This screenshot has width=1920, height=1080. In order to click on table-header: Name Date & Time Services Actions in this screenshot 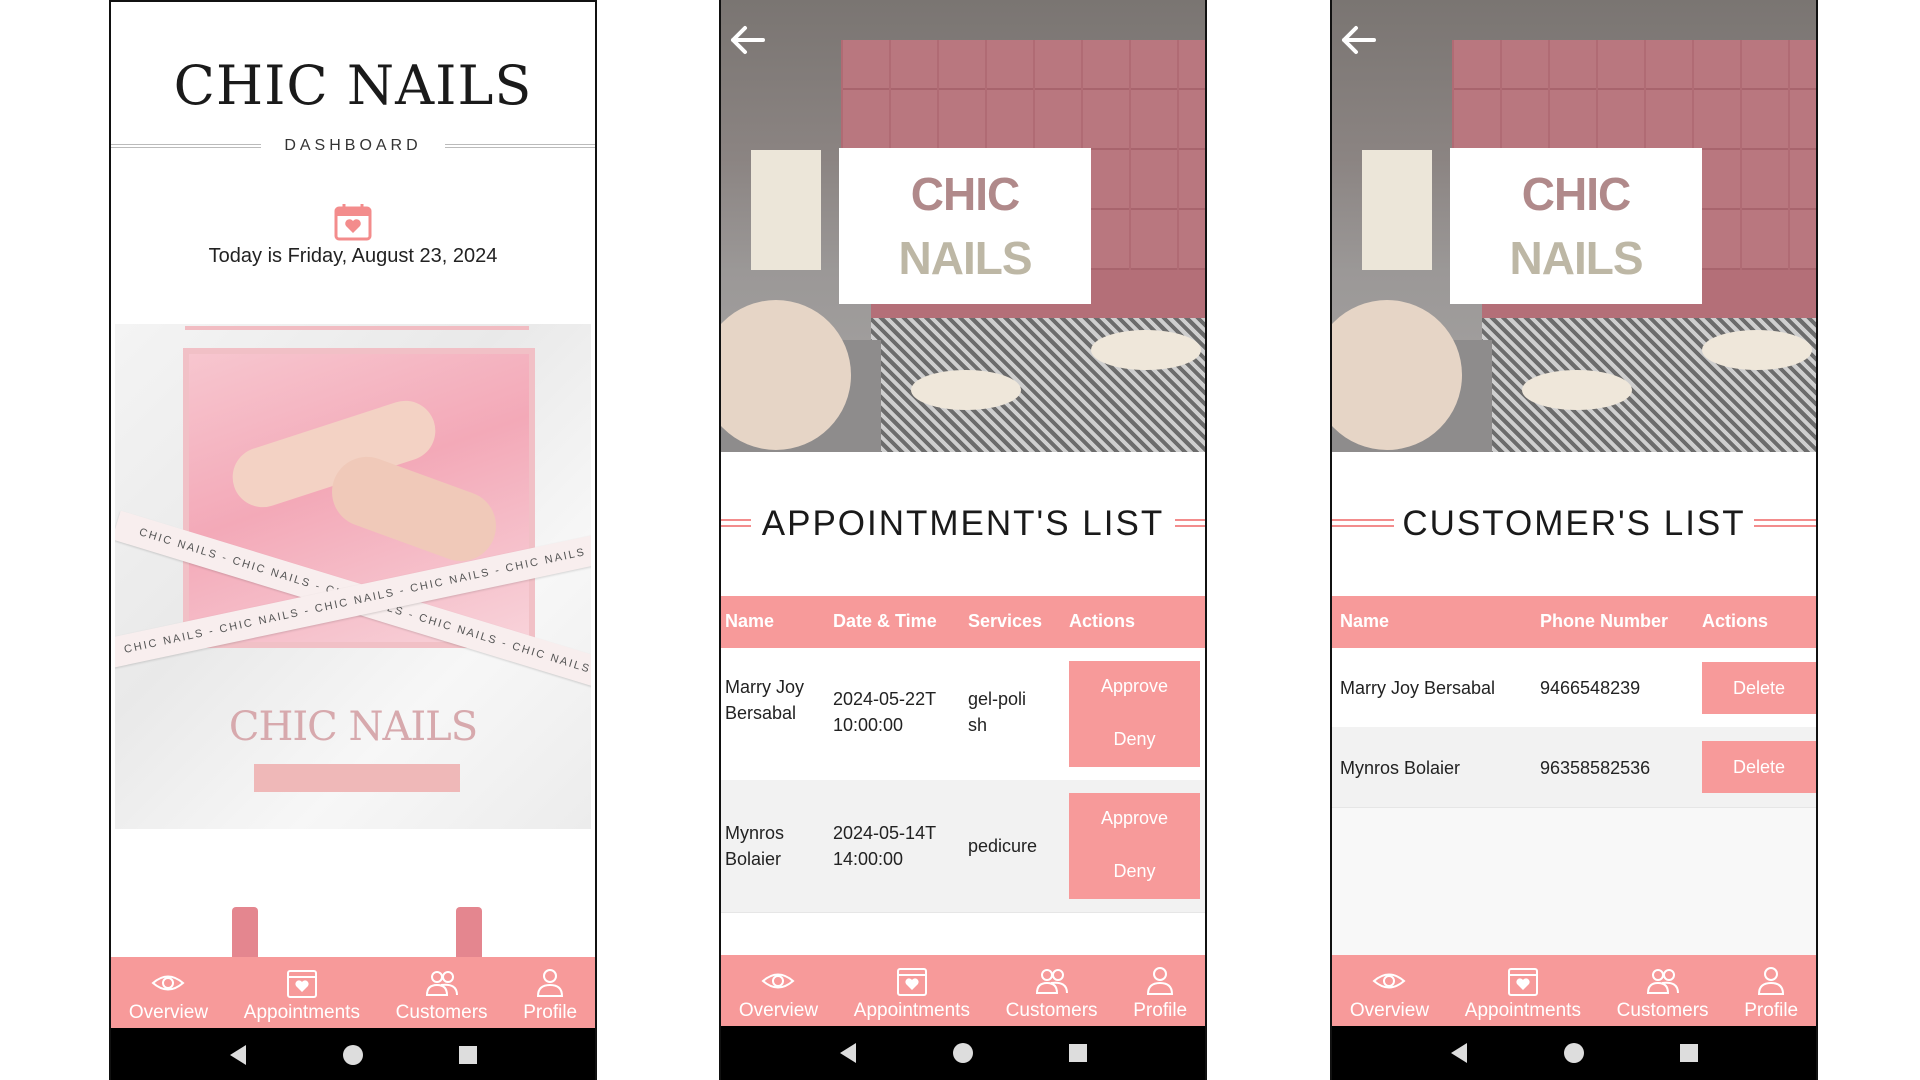, I will do `click(963, 622)`.